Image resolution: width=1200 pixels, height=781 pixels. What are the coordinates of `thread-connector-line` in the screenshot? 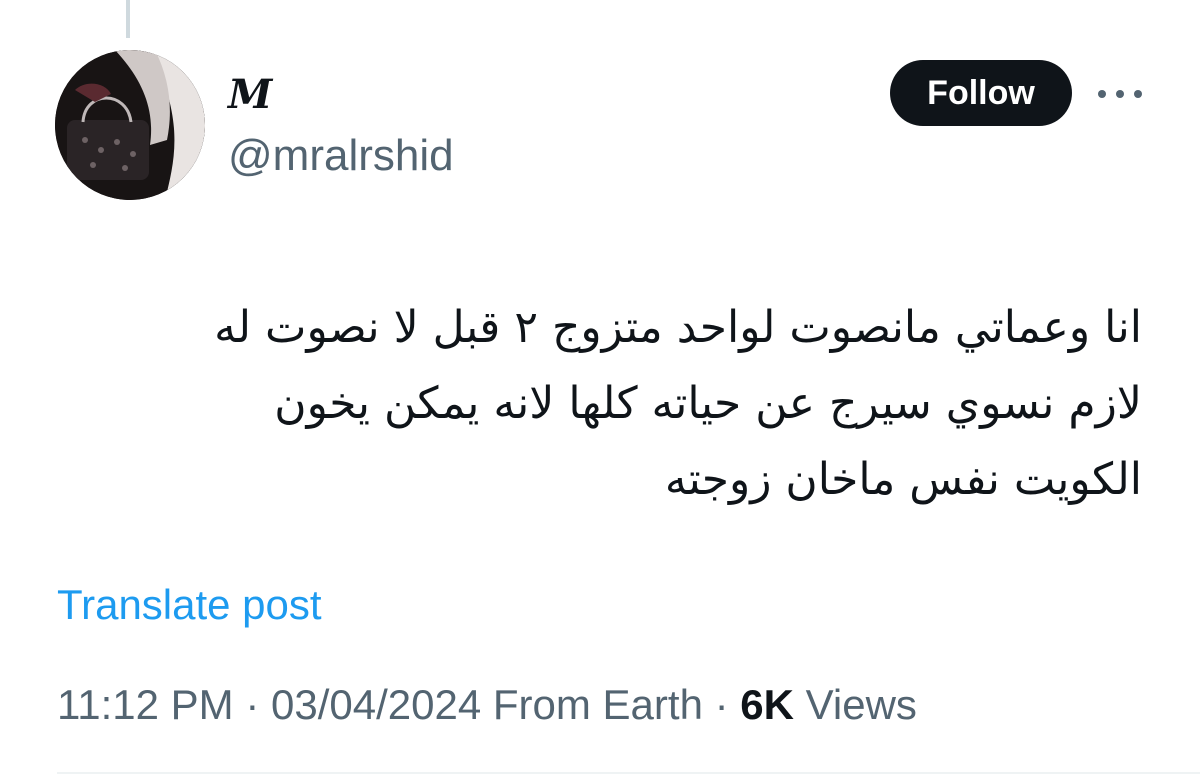 It's located at (128, 19).